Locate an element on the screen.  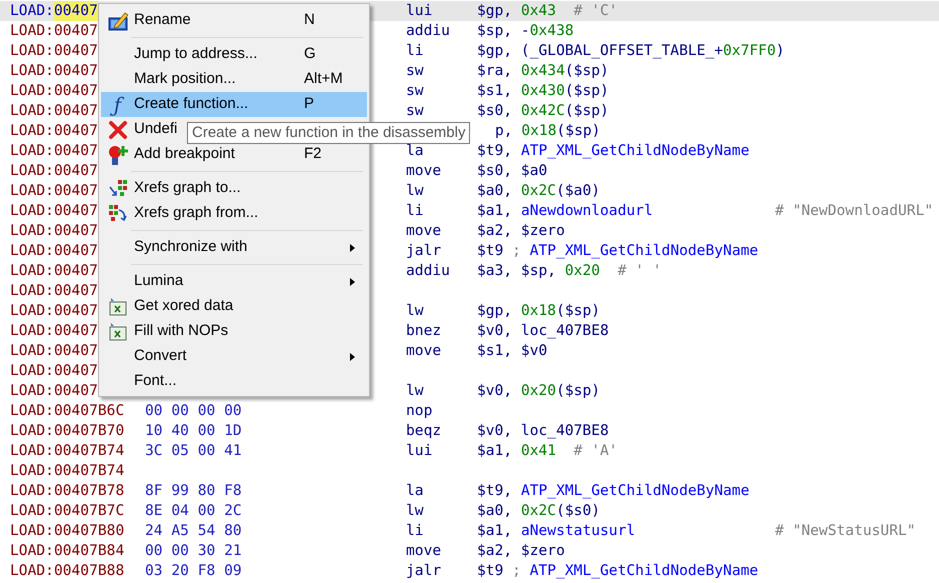
menu-item: Add breakpoint F2 is located at coordinates (234, 154).